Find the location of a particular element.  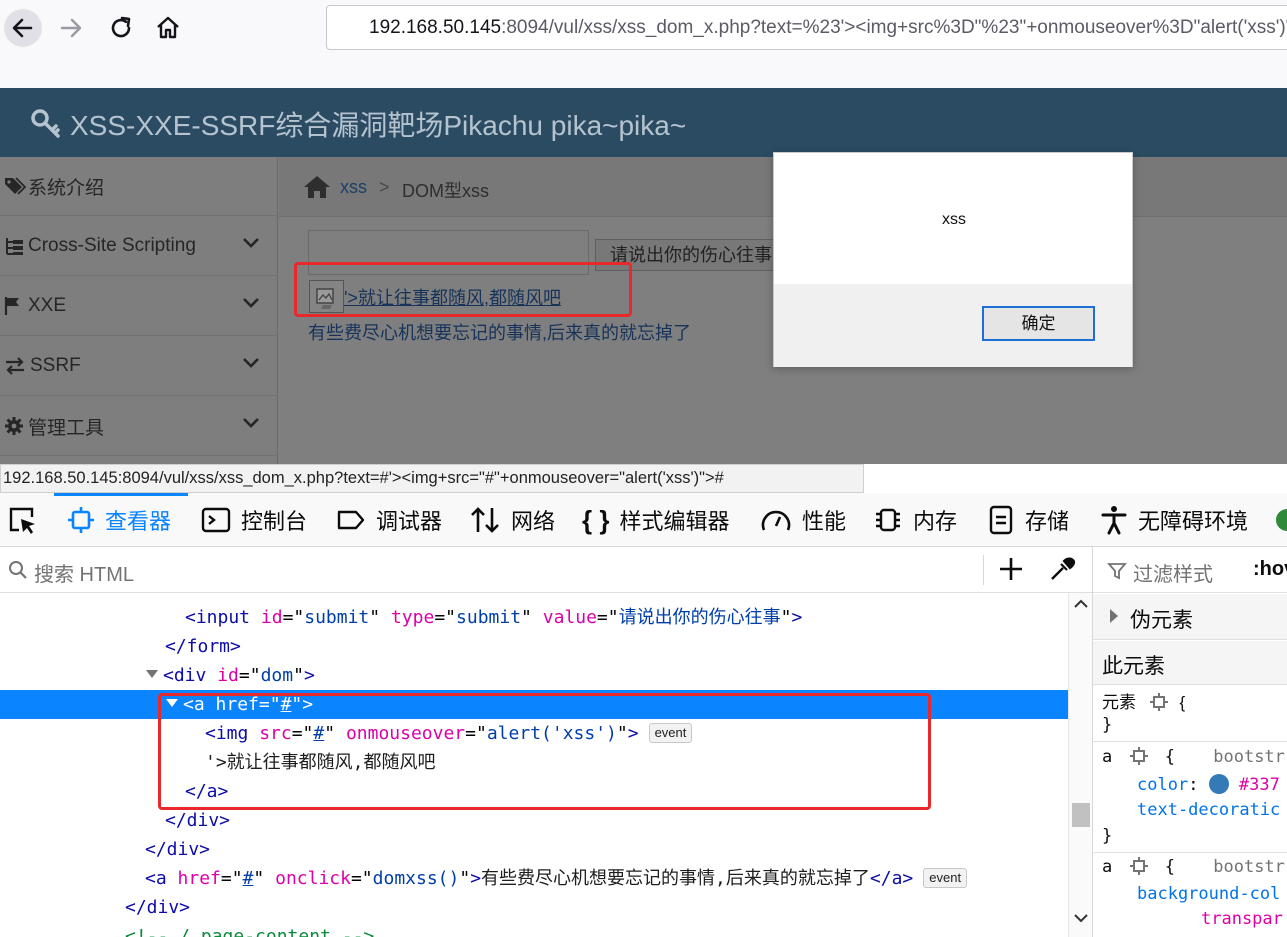

forward-button is located at coordinates (72, 28).